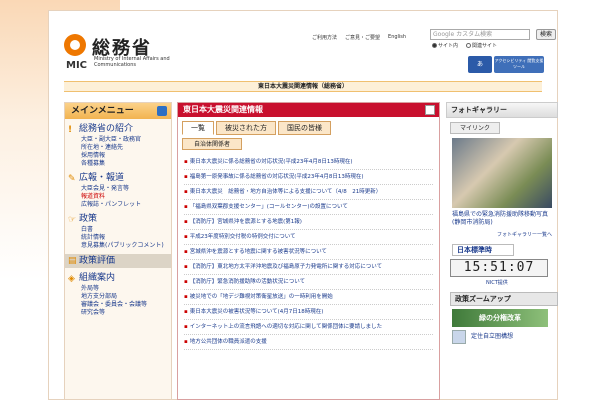 The width and height of the screenshot is (610, 400). What do you see at coordinates (72, 261) in the screenshot?
I see `chart-icon: ▤` at bounding box center [72, 261].